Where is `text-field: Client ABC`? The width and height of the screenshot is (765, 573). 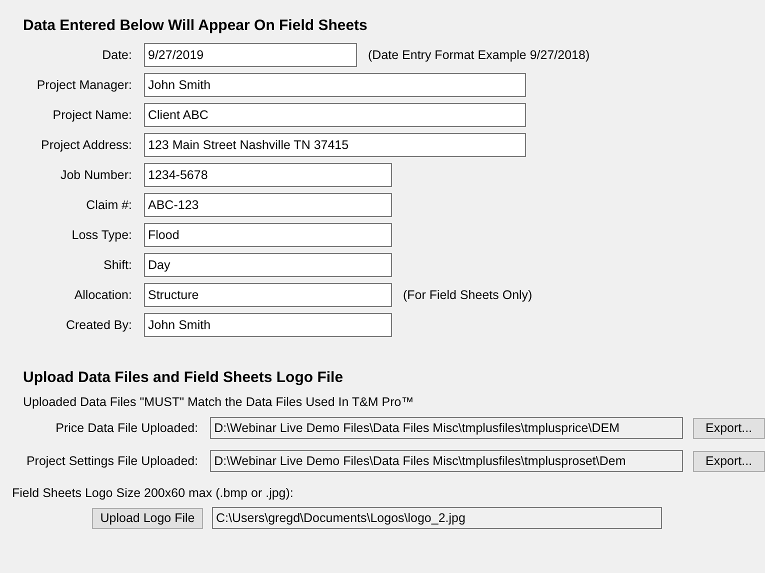
text-field: Client ABC is located at coordinates (335, 115).